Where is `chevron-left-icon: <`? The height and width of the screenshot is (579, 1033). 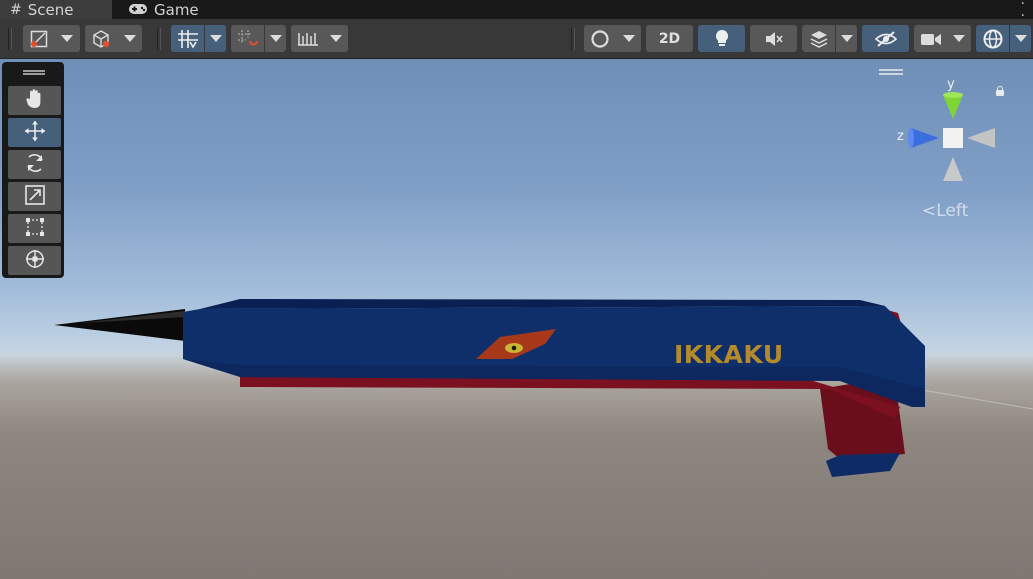 chevron-left-icon: < is located at coordinates (929, 211).